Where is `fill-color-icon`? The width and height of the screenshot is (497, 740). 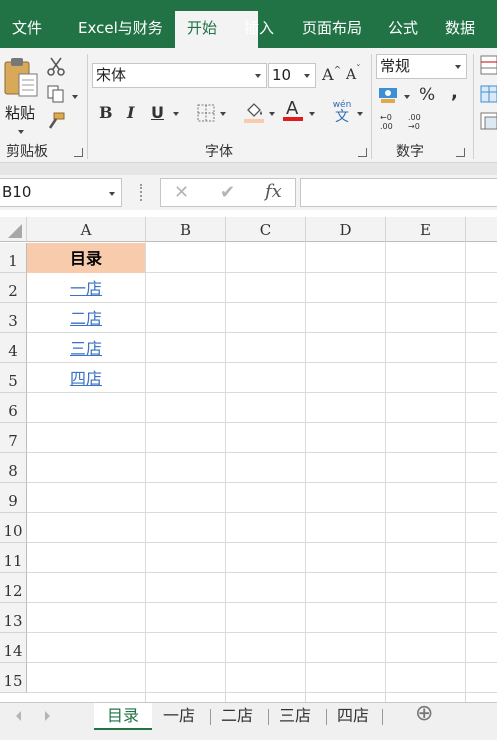 fill-color-icon is located at coordinates (255, 112).